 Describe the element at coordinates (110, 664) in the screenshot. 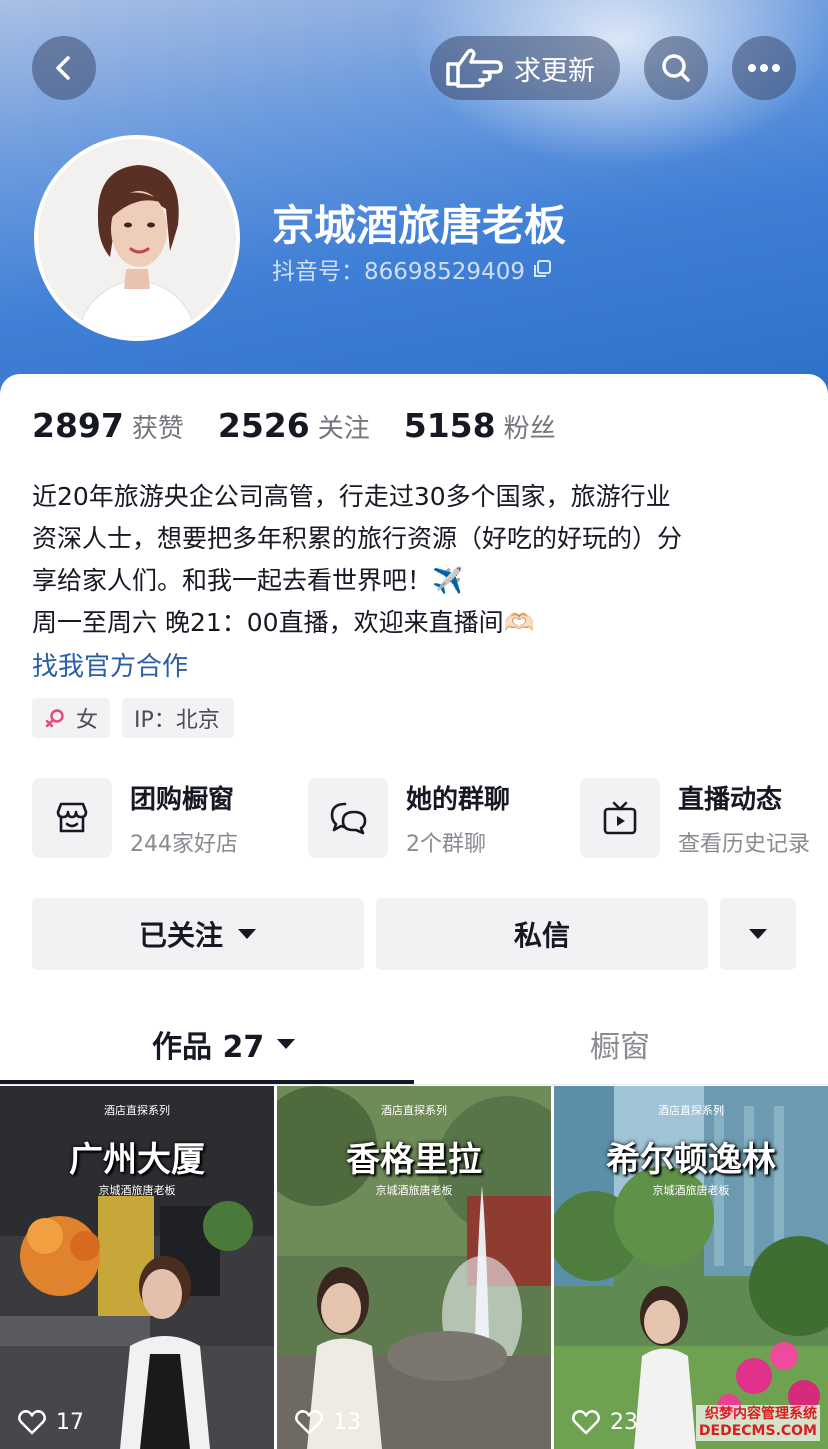

I see `official-cooperation-link: 找我官方合作` at that location.